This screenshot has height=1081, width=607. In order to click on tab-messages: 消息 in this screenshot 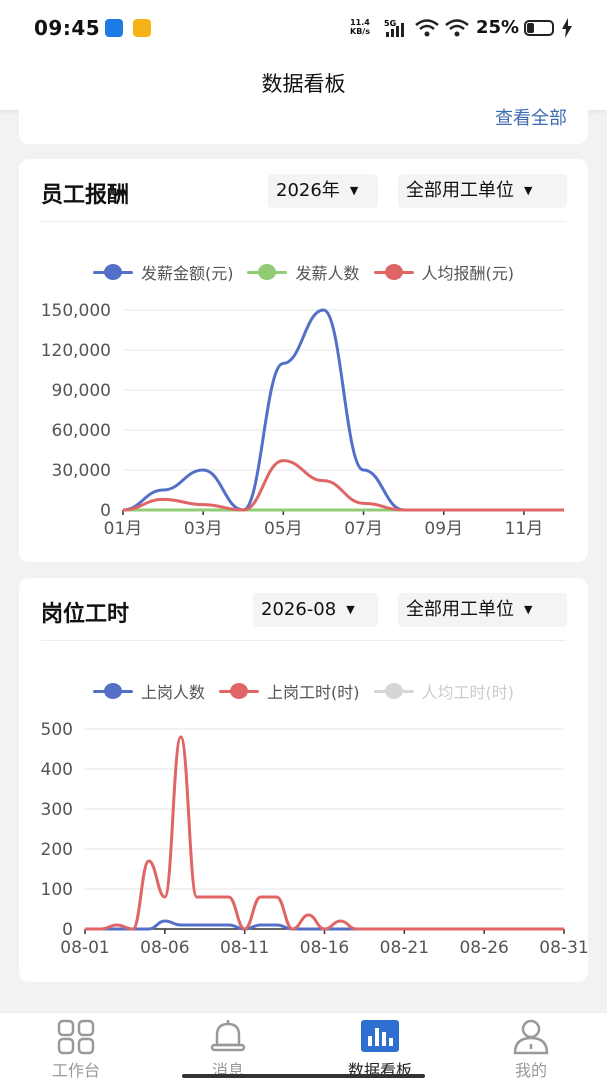, I will do `click(228, 1047)`.